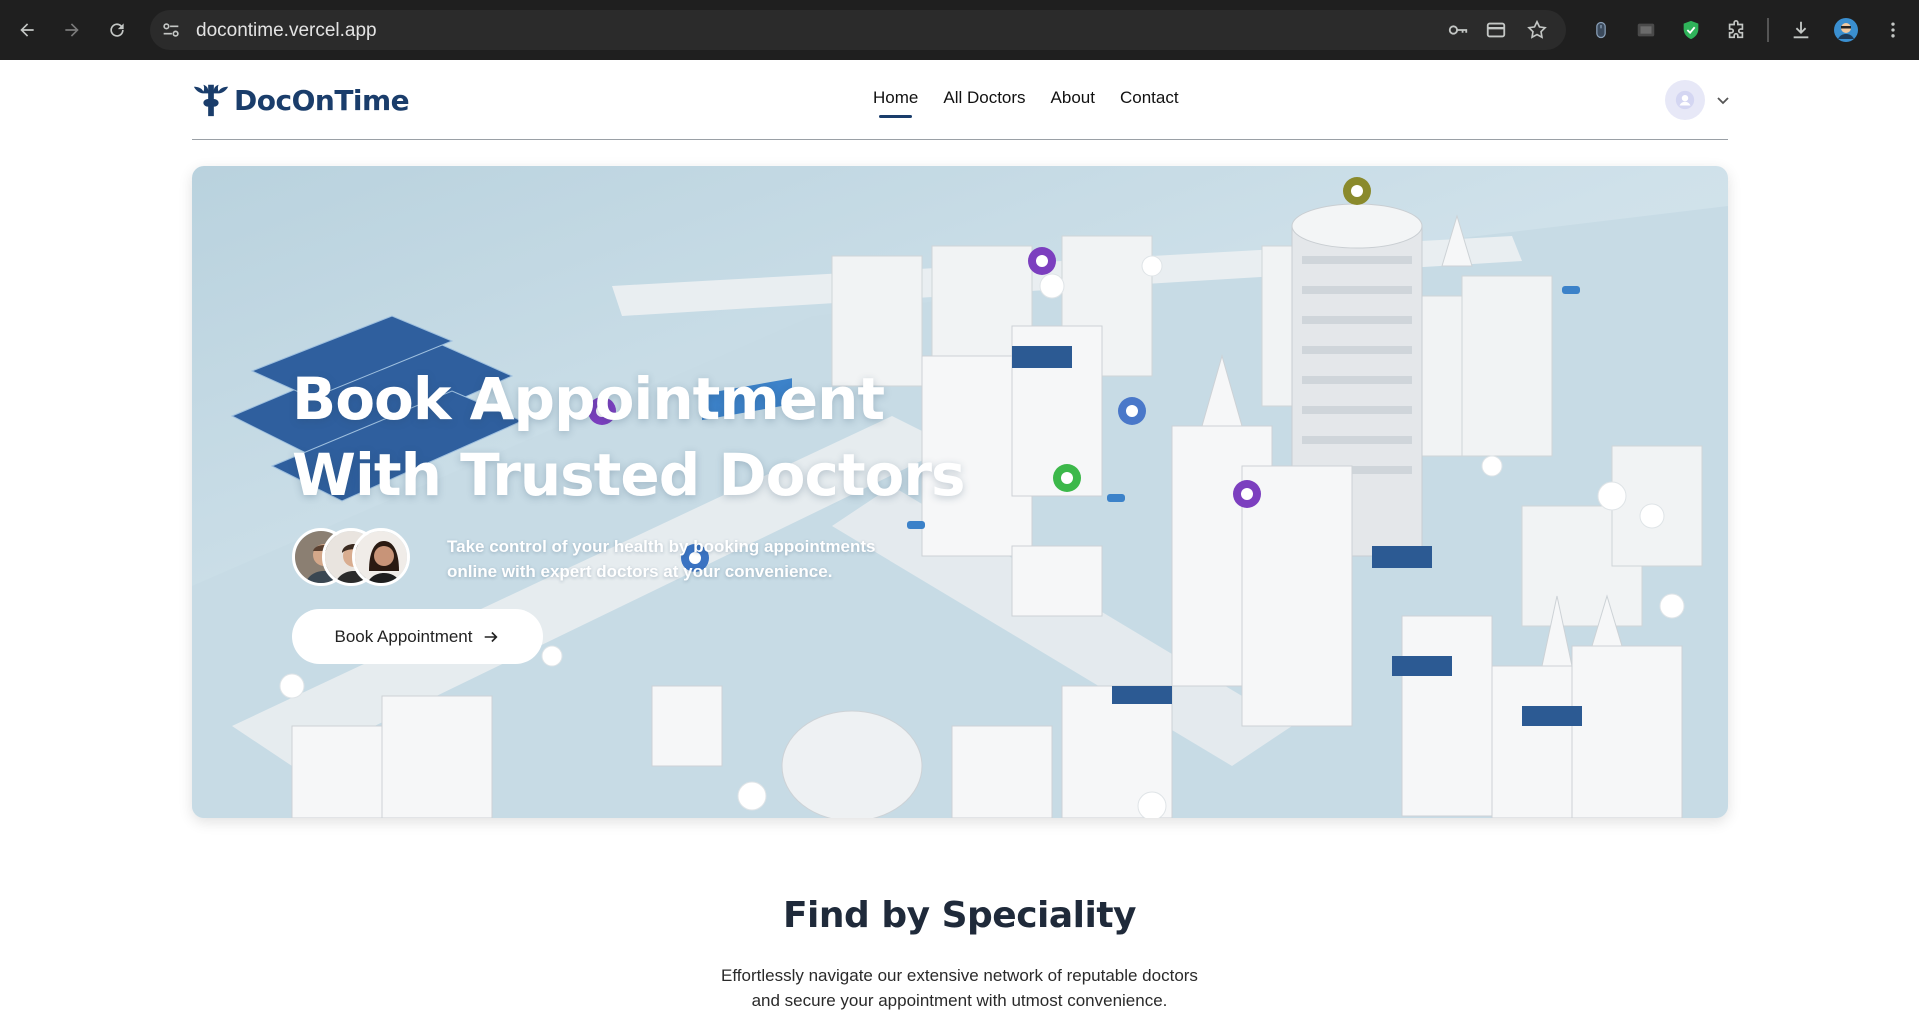  I want to click on main-nav: Home All Doctors About Contact, so click(1026, 103).